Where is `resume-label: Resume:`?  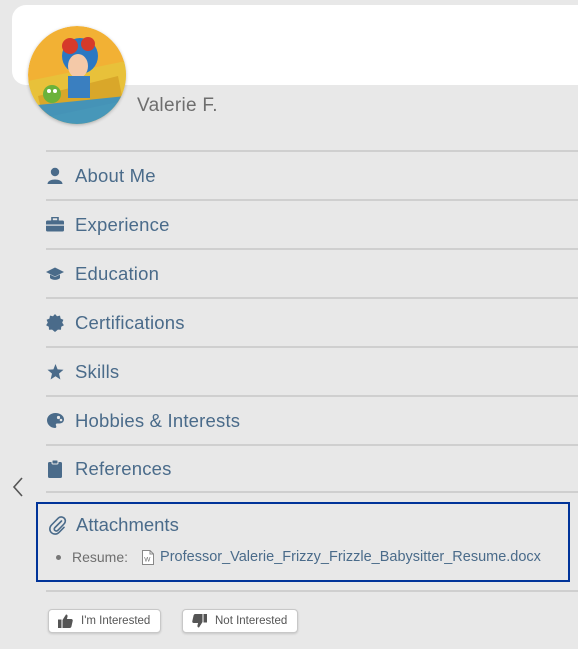 resume-label: Resume: is located at coordinates (100, 557).